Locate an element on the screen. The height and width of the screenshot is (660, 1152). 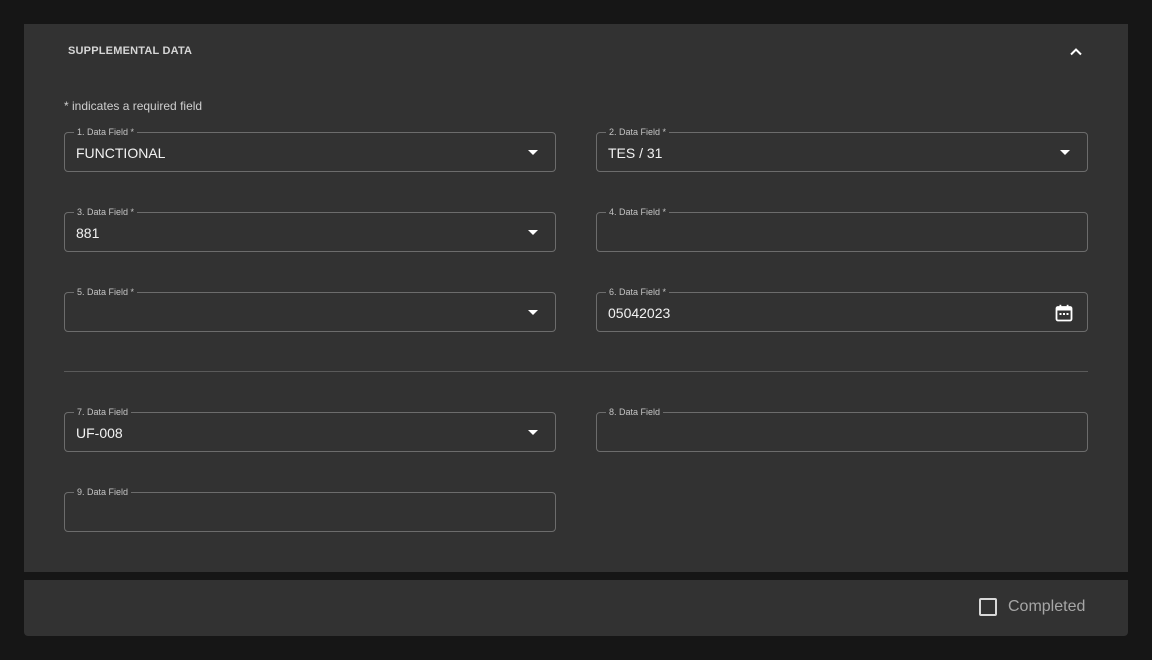
completed-toggle: Completed is located at coordinates (1032, 607).